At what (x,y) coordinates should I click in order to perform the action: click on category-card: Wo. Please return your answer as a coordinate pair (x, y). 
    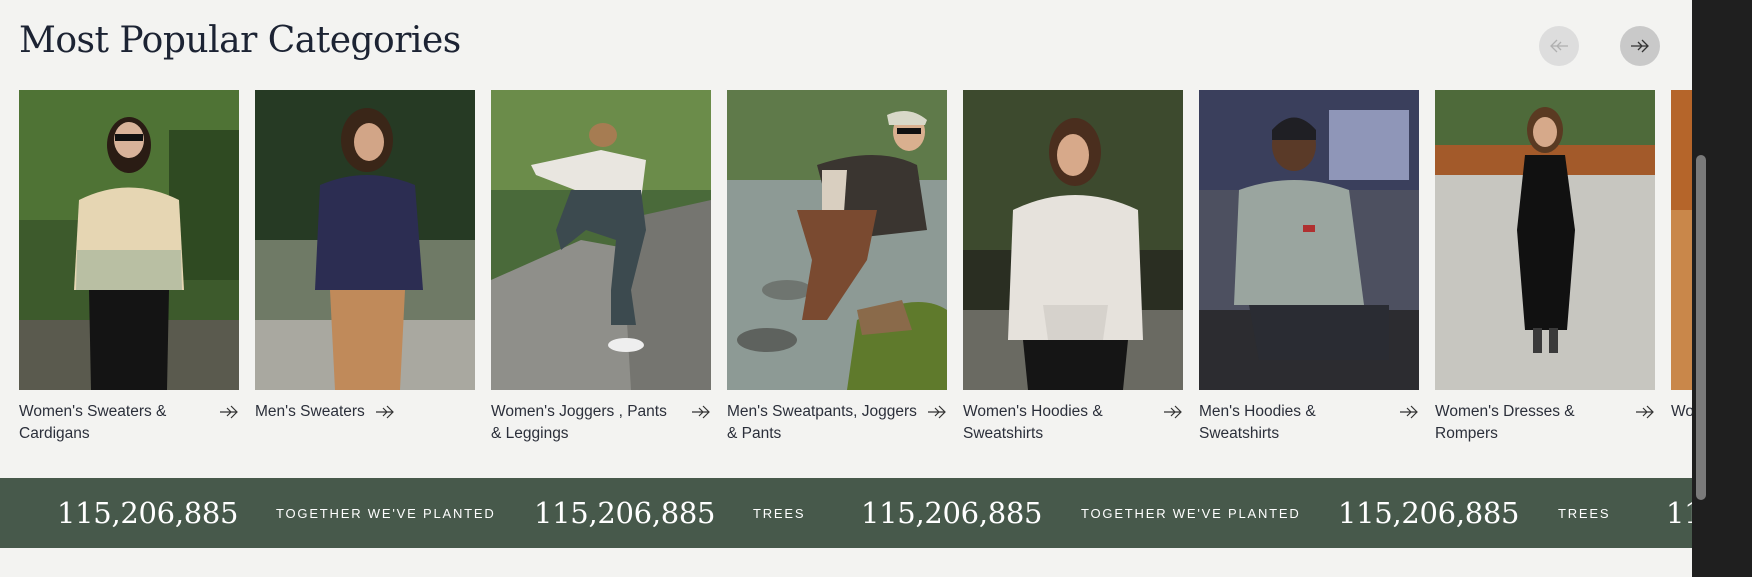
    Looking at the image, I should click on (1682, 267).